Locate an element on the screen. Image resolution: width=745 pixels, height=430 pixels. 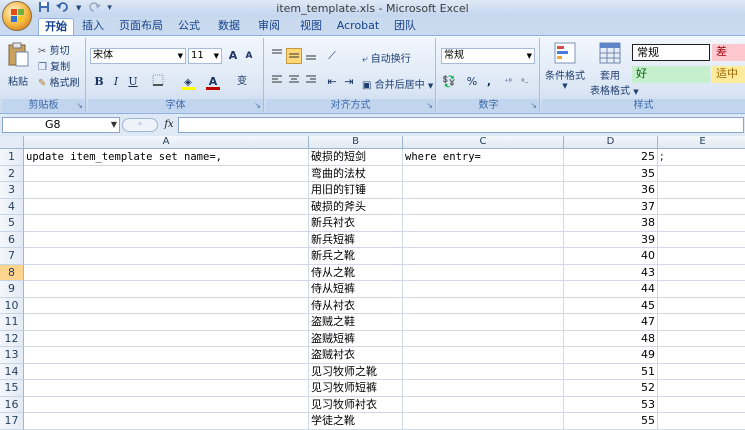
format-as-table-button: 套用 表格格式 ▼ is located at coordinates (614, 69).